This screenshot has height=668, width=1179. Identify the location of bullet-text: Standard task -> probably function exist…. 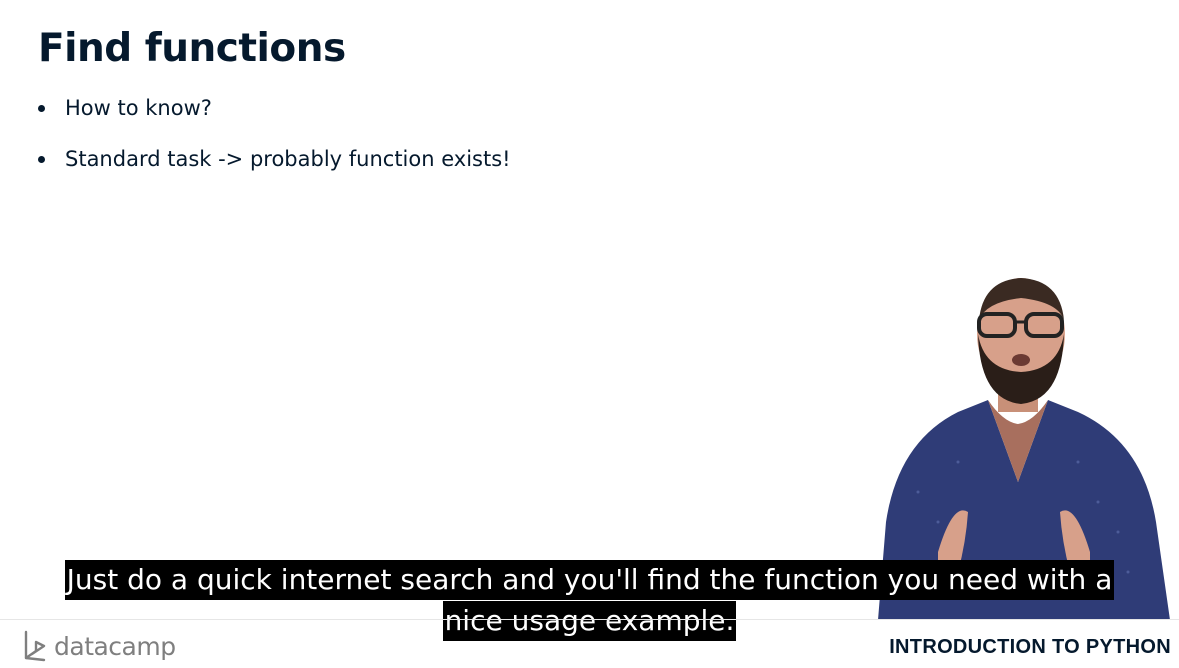
(288, 159).